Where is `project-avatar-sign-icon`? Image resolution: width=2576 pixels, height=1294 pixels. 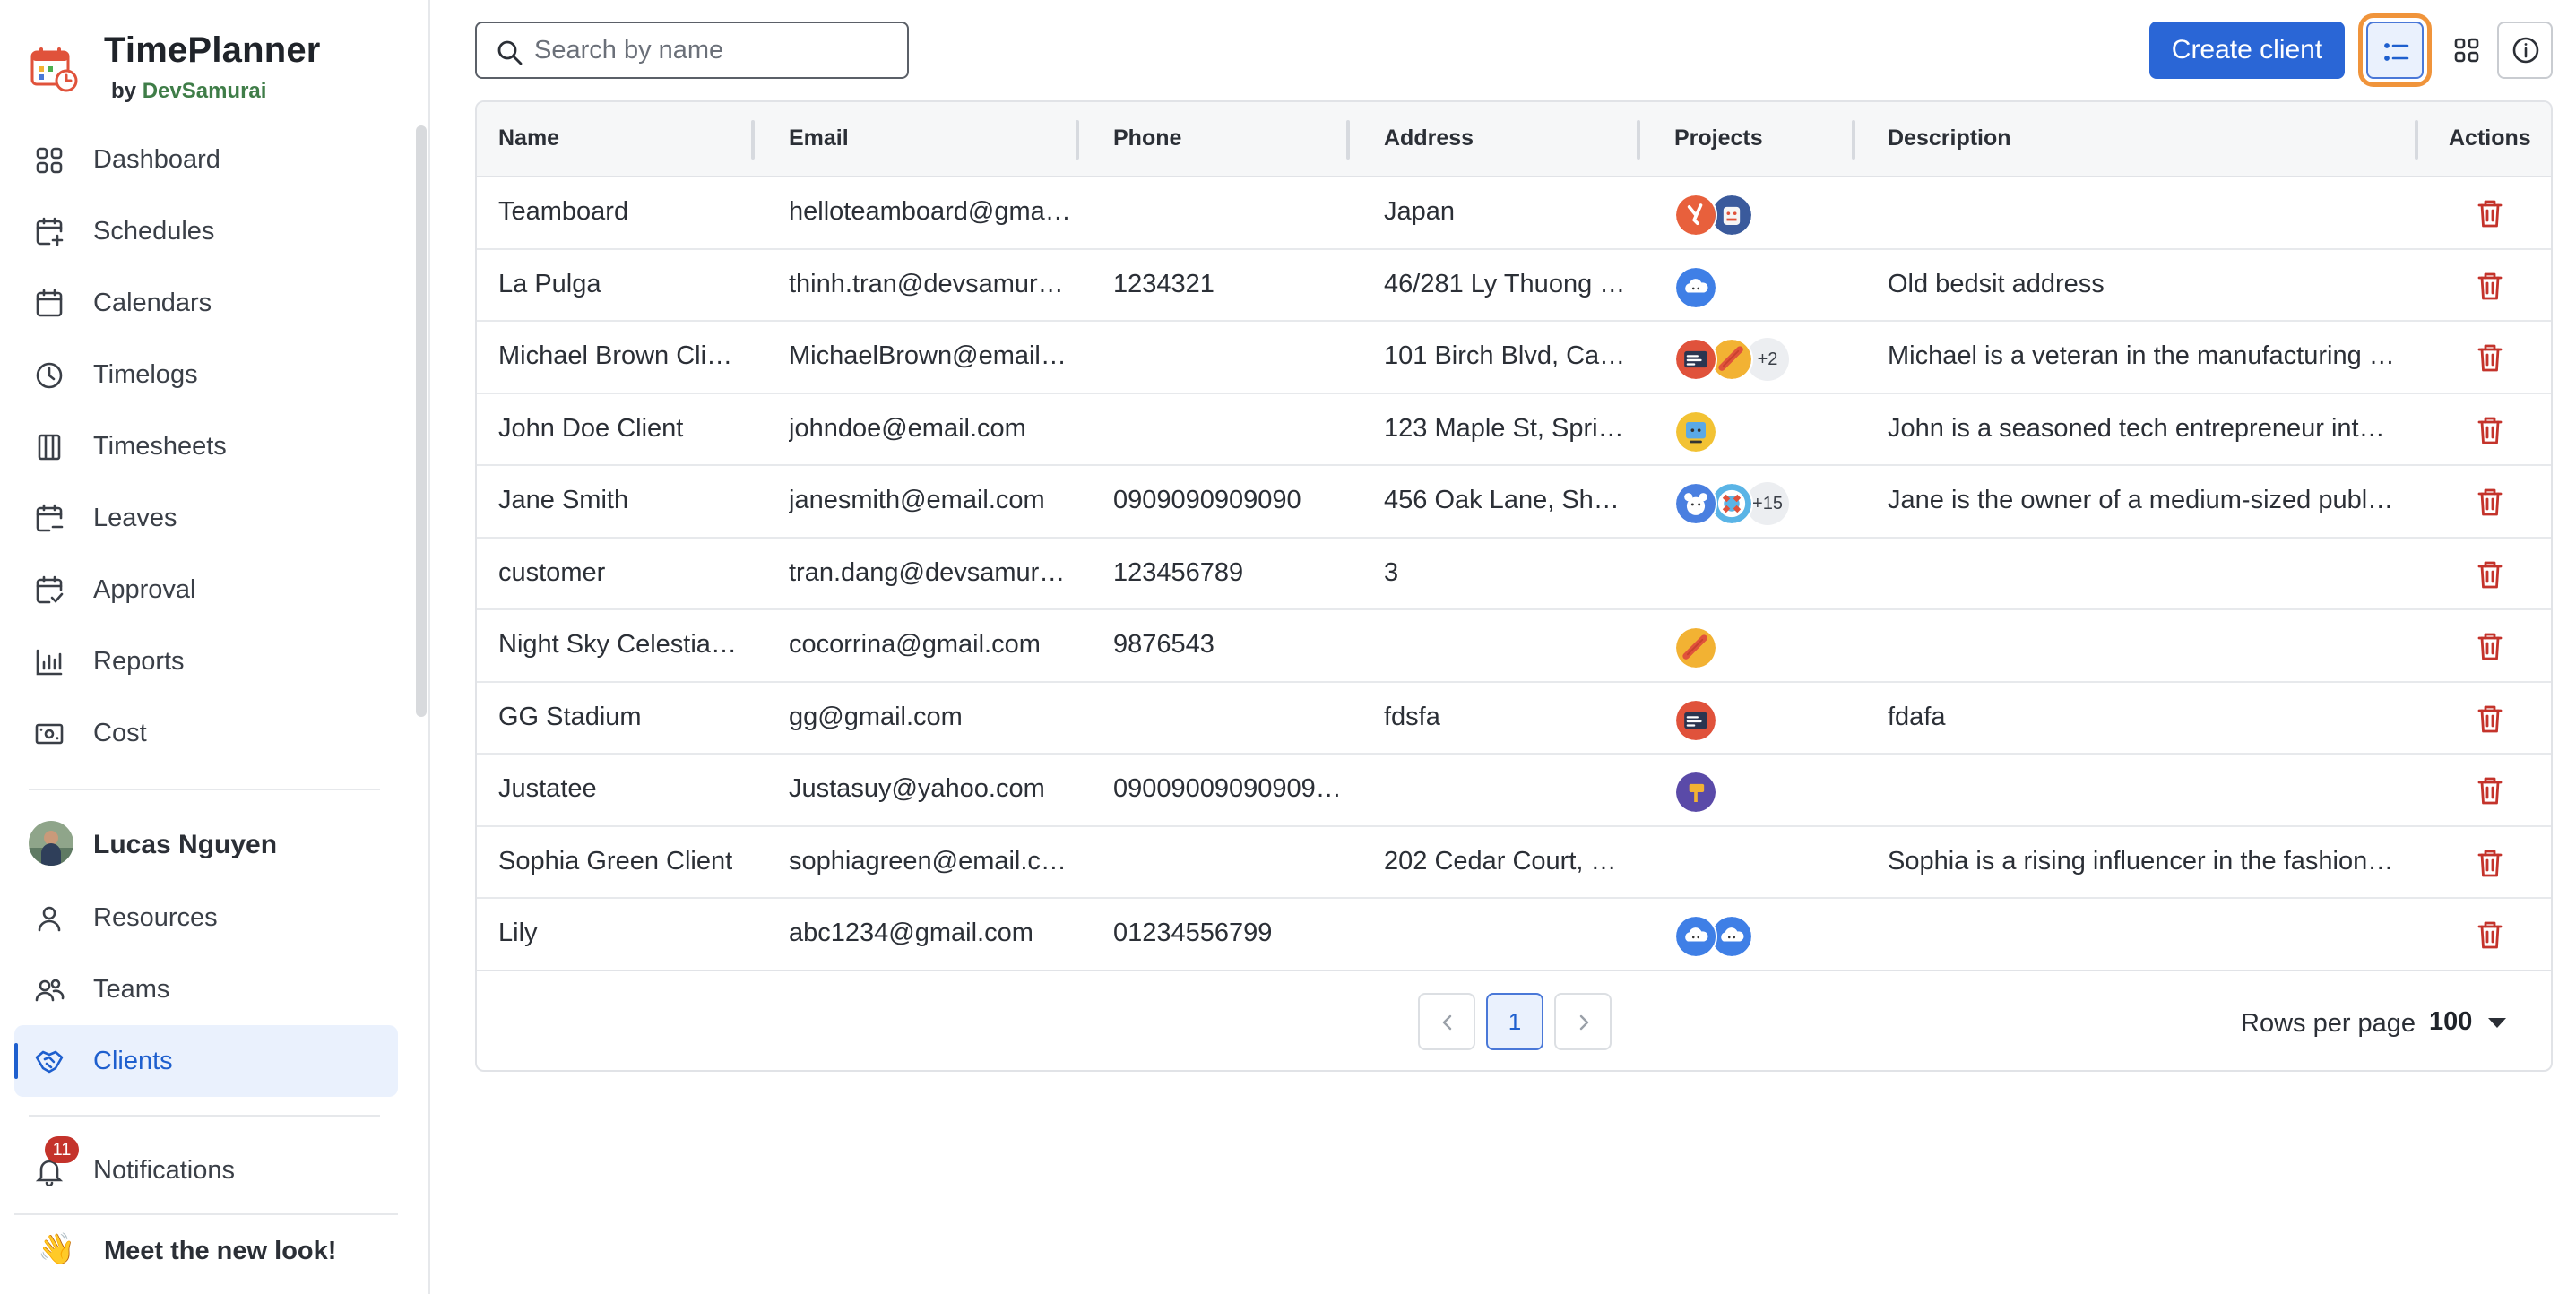 project-avatar-sign-icon is located at coordinates (1695, 792).